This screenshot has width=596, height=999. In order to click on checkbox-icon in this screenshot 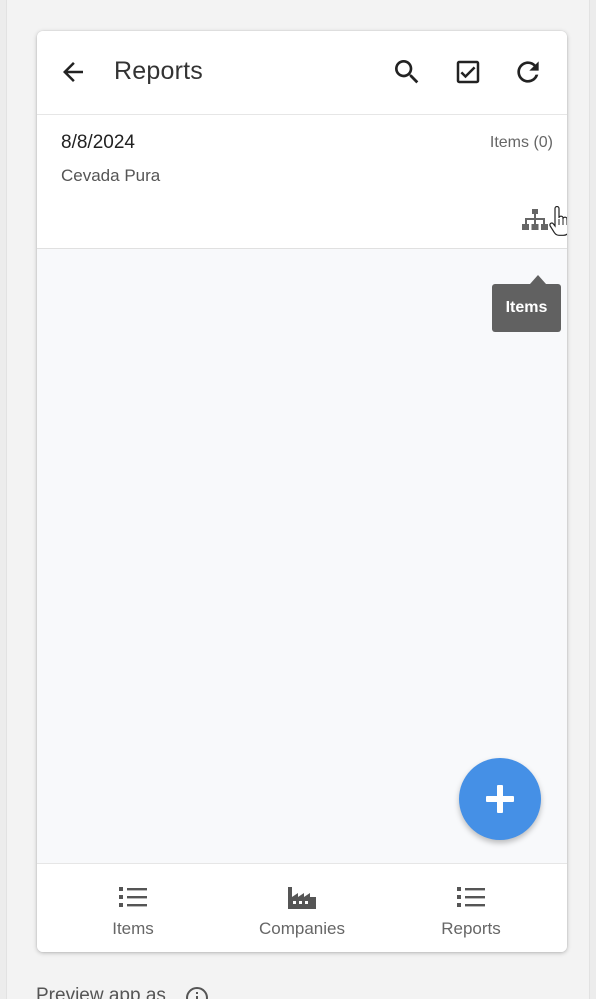, I will do `click(468, 72)`.